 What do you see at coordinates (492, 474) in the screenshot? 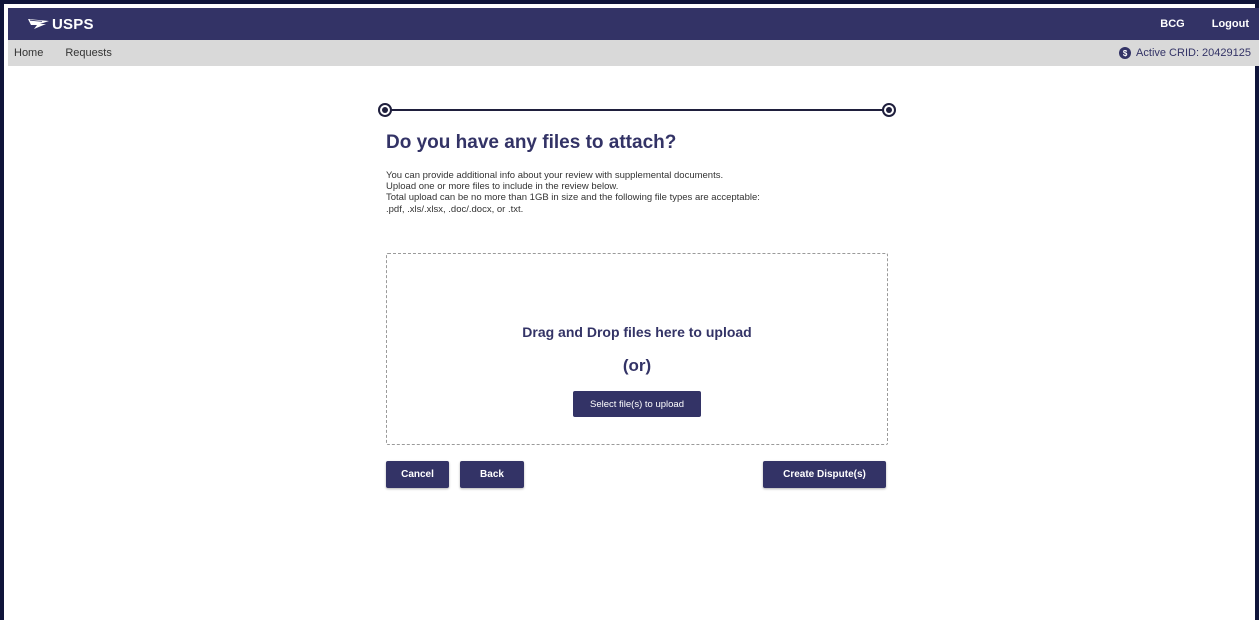
I see `back-button: Back` at bounding box center [492, 474].